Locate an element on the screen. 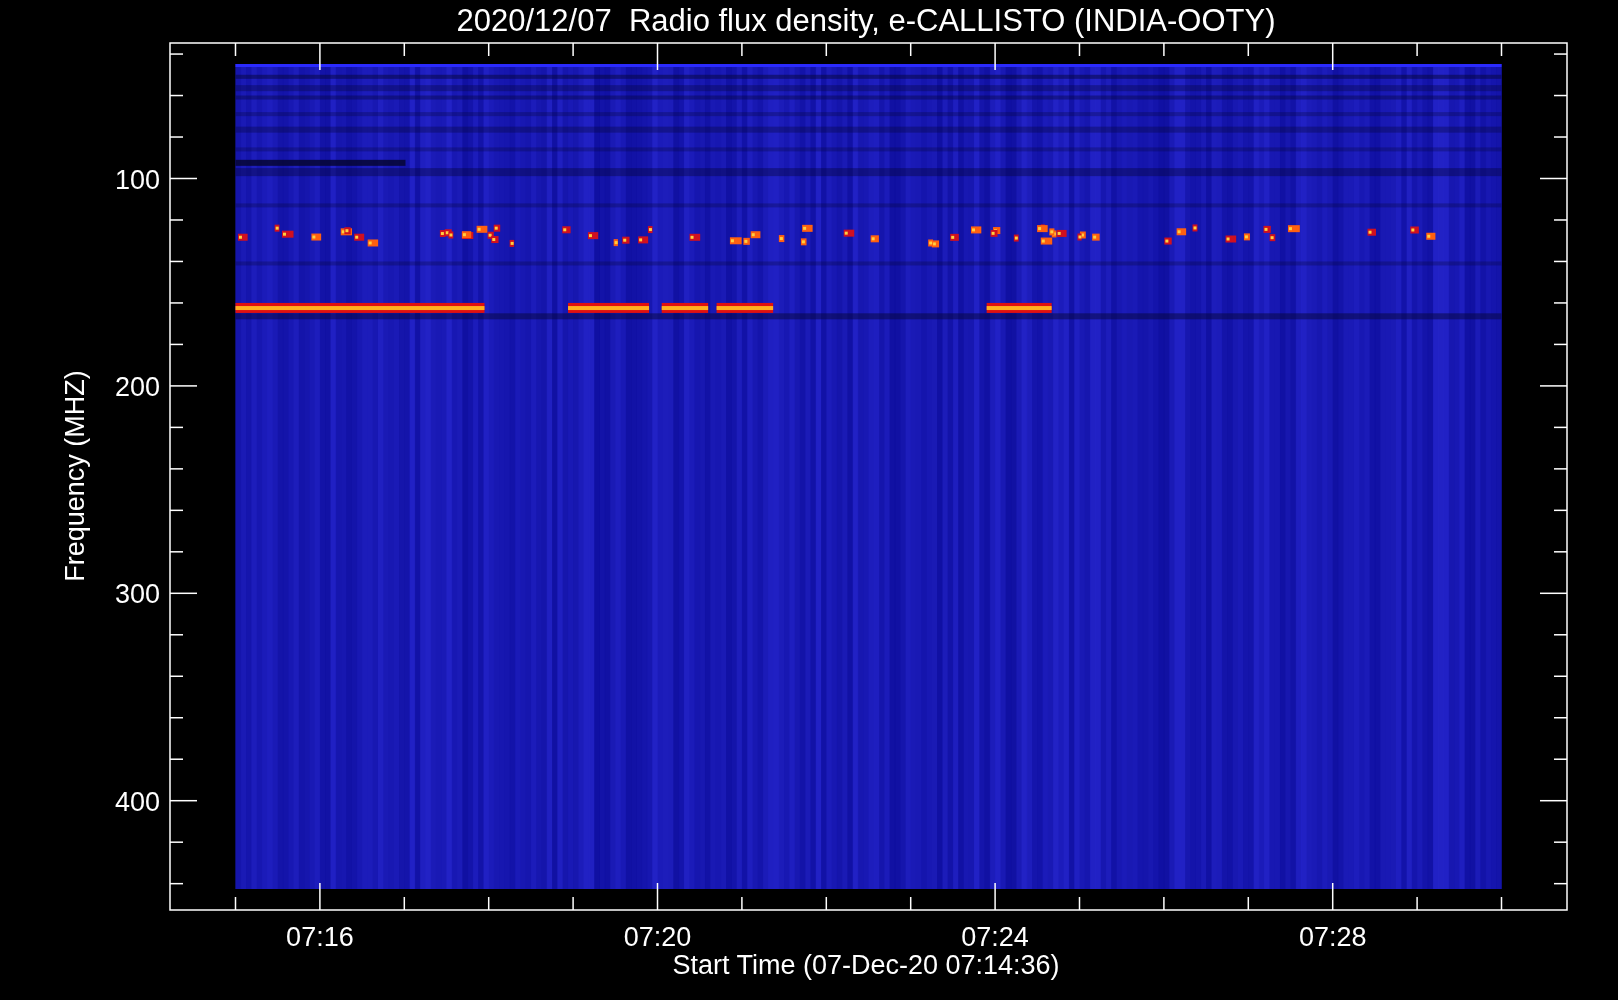  tick-label: 100 is located at coordinates (137, 179).